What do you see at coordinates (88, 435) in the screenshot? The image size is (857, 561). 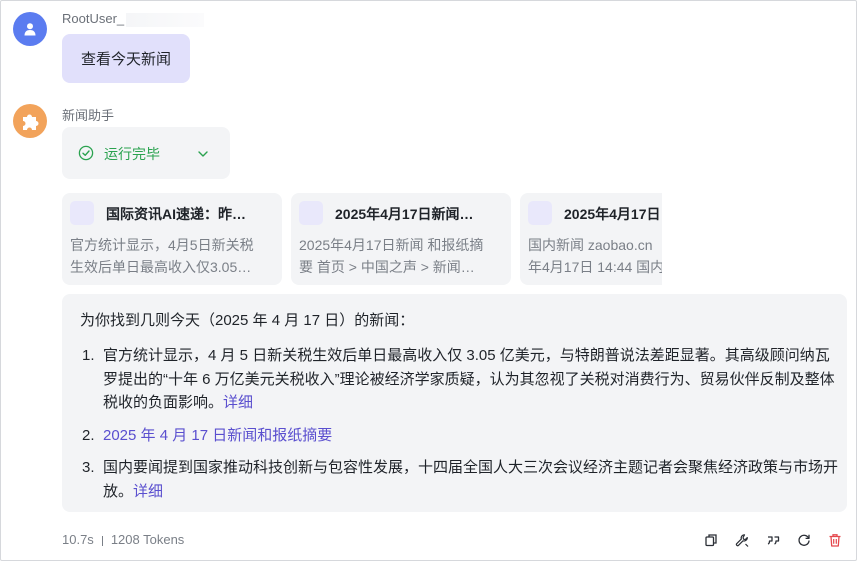 I see `news-item-number: 2.` at bounding box center [88, 435].